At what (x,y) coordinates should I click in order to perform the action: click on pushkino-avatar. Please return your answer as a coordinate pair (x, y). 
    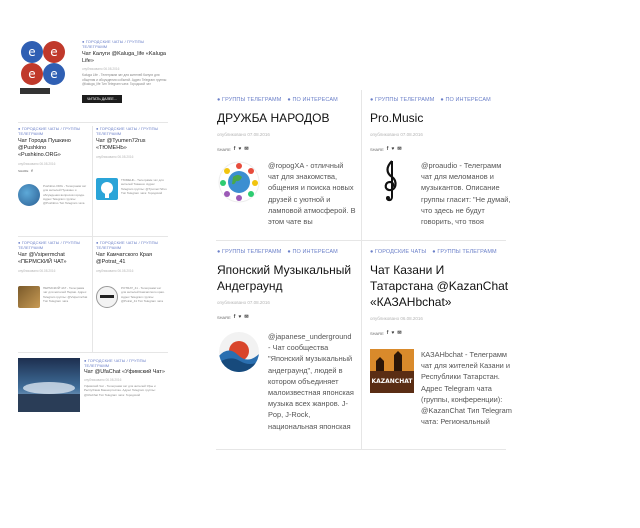
    Looking at the image, I should click on (29, 195).